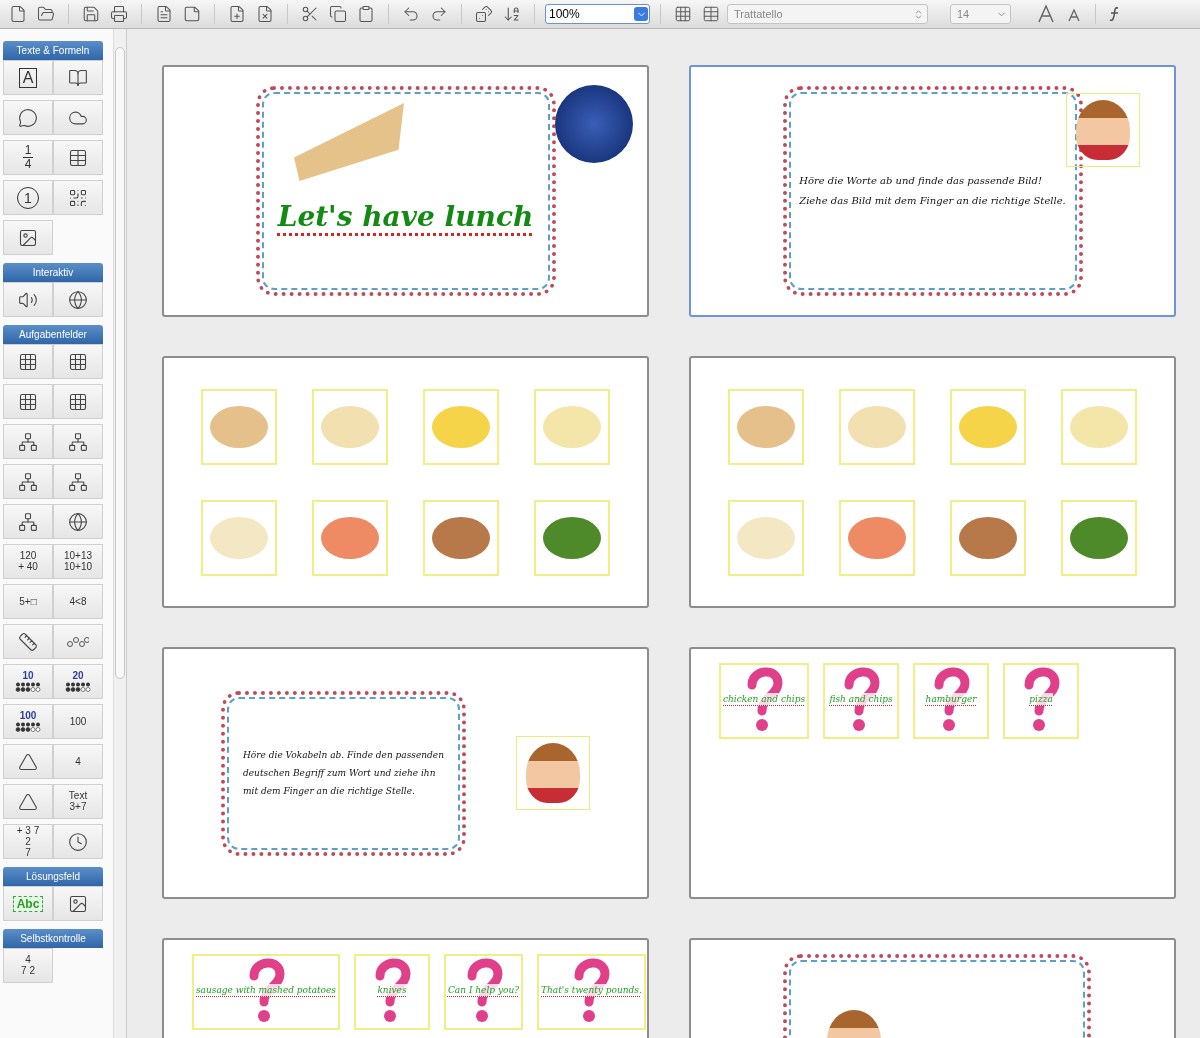  Describe the element at coordinates (120, 363) in the screenshot. I see `scrollbar-thumb` at that location.